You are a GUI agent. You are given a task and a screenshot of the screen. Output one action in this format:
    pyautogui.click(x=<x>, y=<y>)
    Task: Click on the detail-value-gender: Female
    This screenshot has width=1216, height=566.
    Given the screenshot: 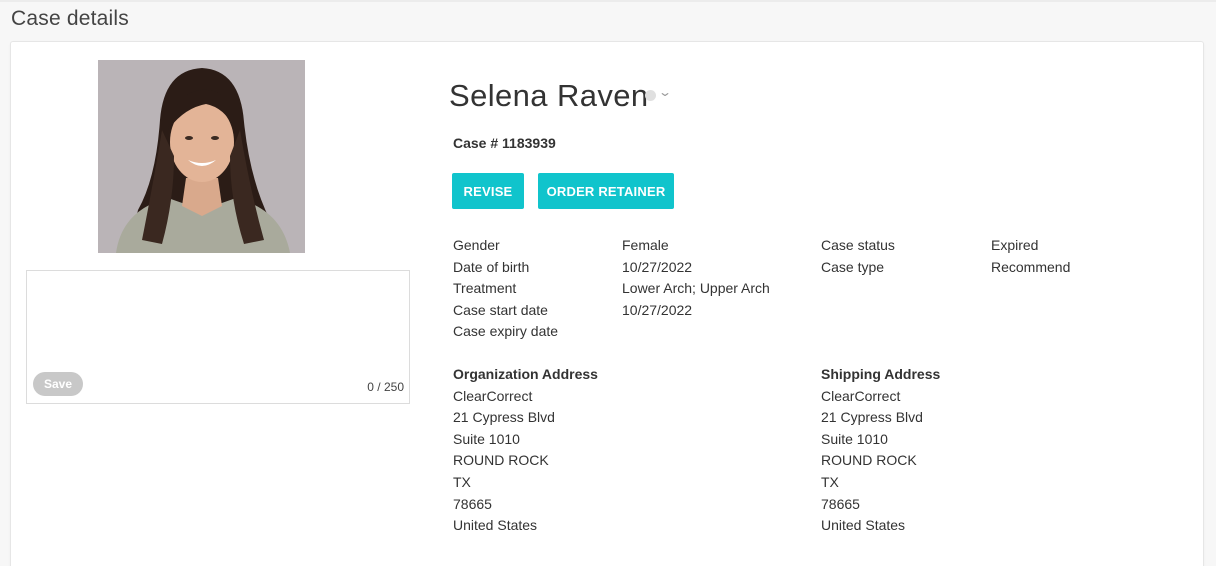 What is the action you would take?
    pyautogui.click(x=645, y=245)
    